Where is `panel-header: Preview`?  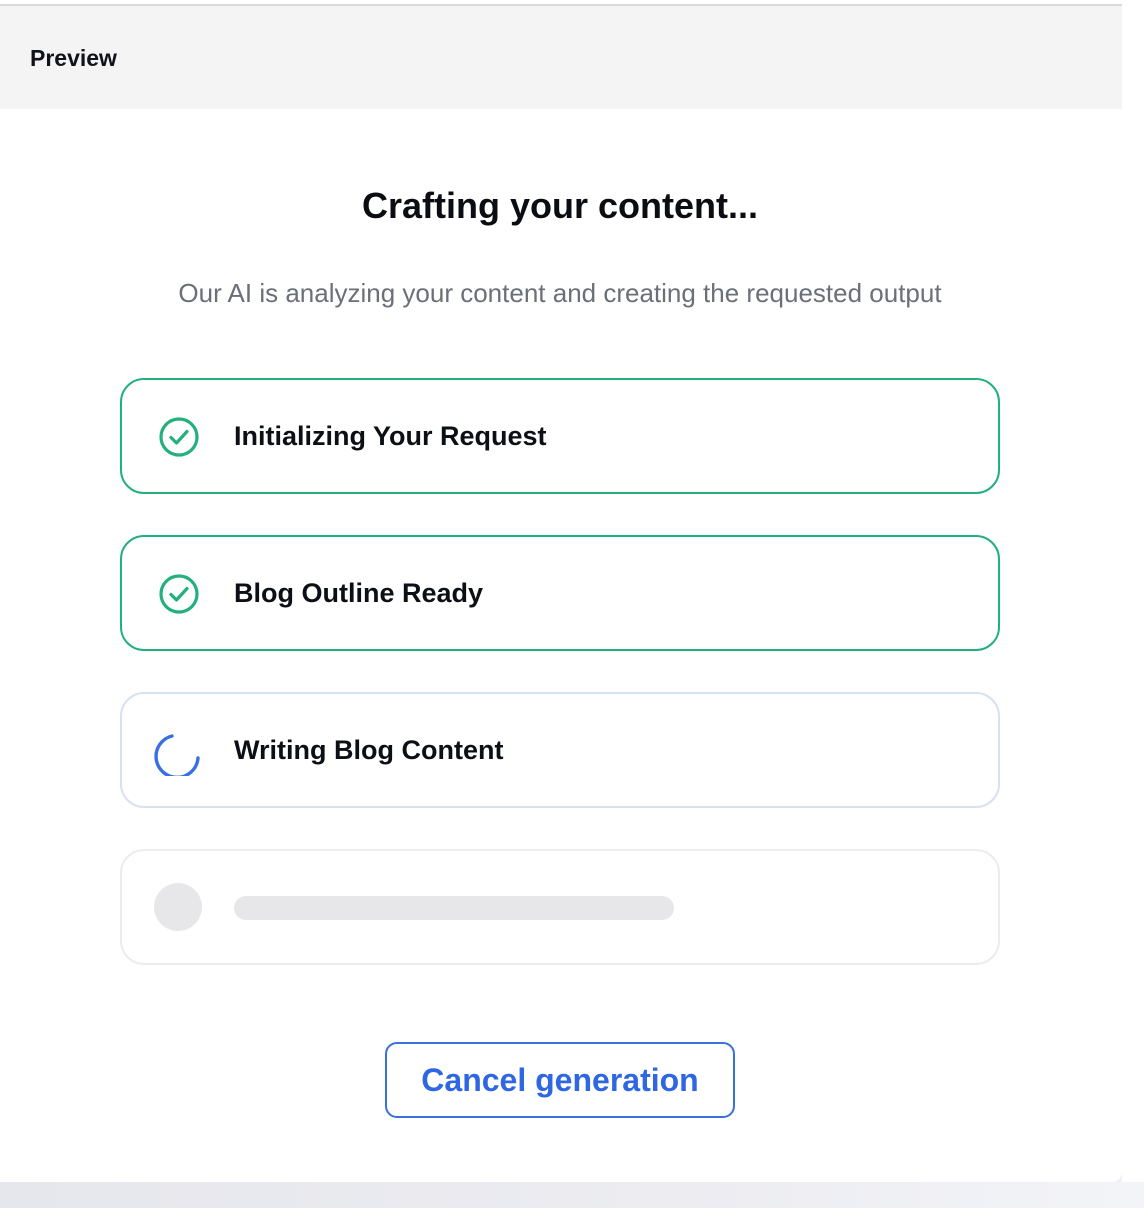 panel-header: Preview is located at coordinates (561, 56).